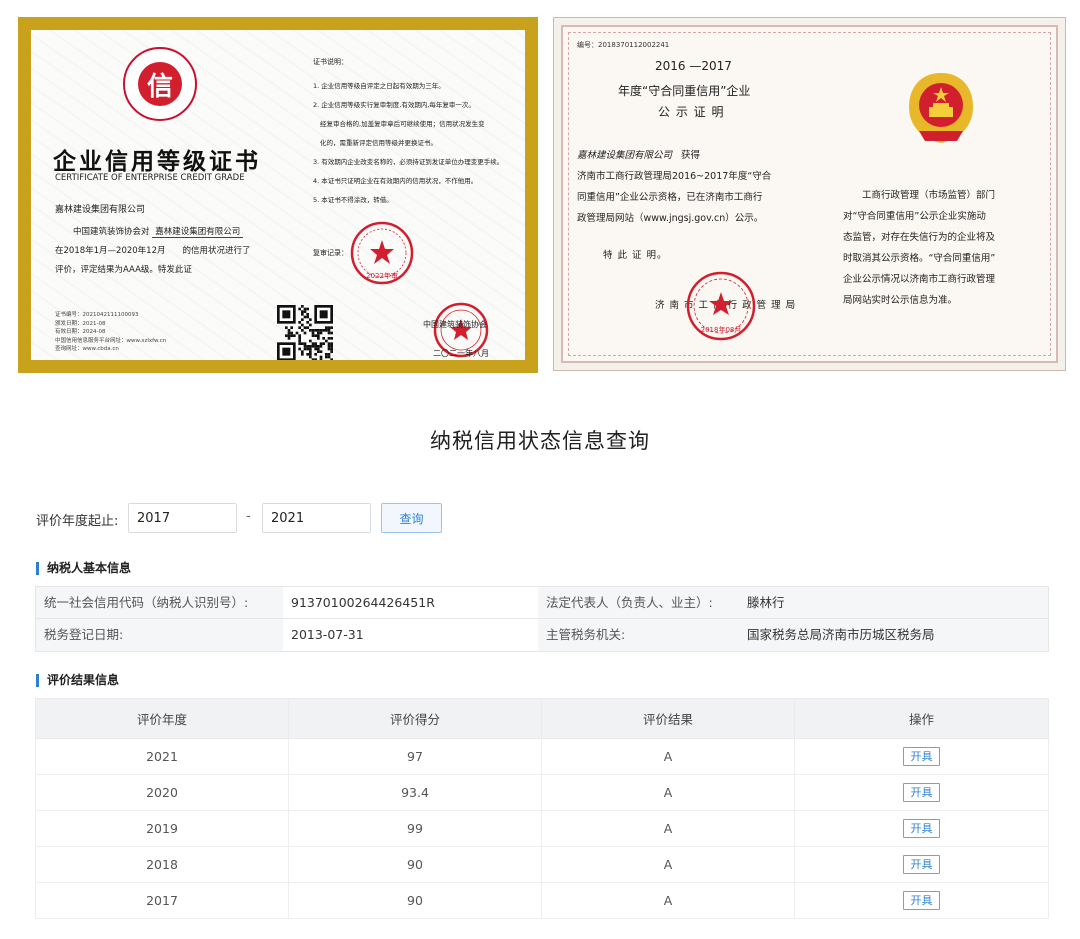 This screenshot has height=939, width=1080. I want to click on certificate-serial: 编号：2018370112002241, so click(623, 45).